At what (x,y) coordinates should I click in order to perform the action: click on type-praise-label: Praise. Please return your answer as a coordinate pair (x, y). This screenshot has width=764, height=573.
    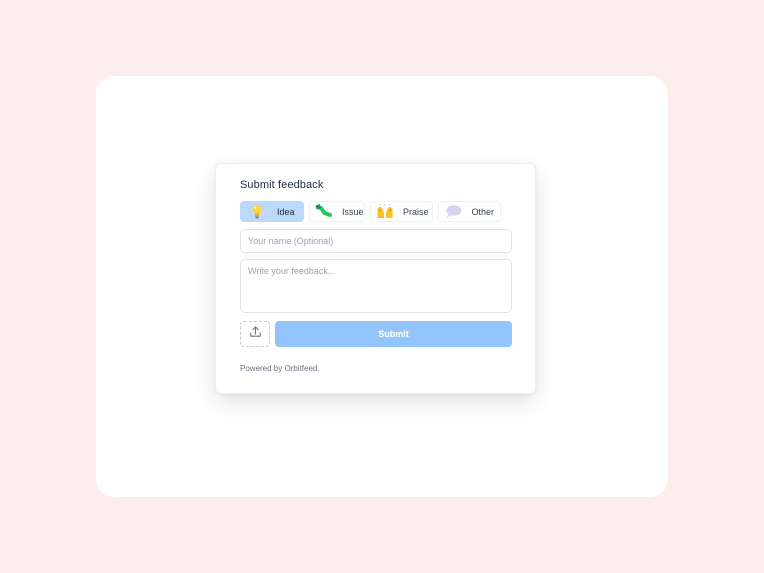
    Looking at the image, I should click on (416, 211).